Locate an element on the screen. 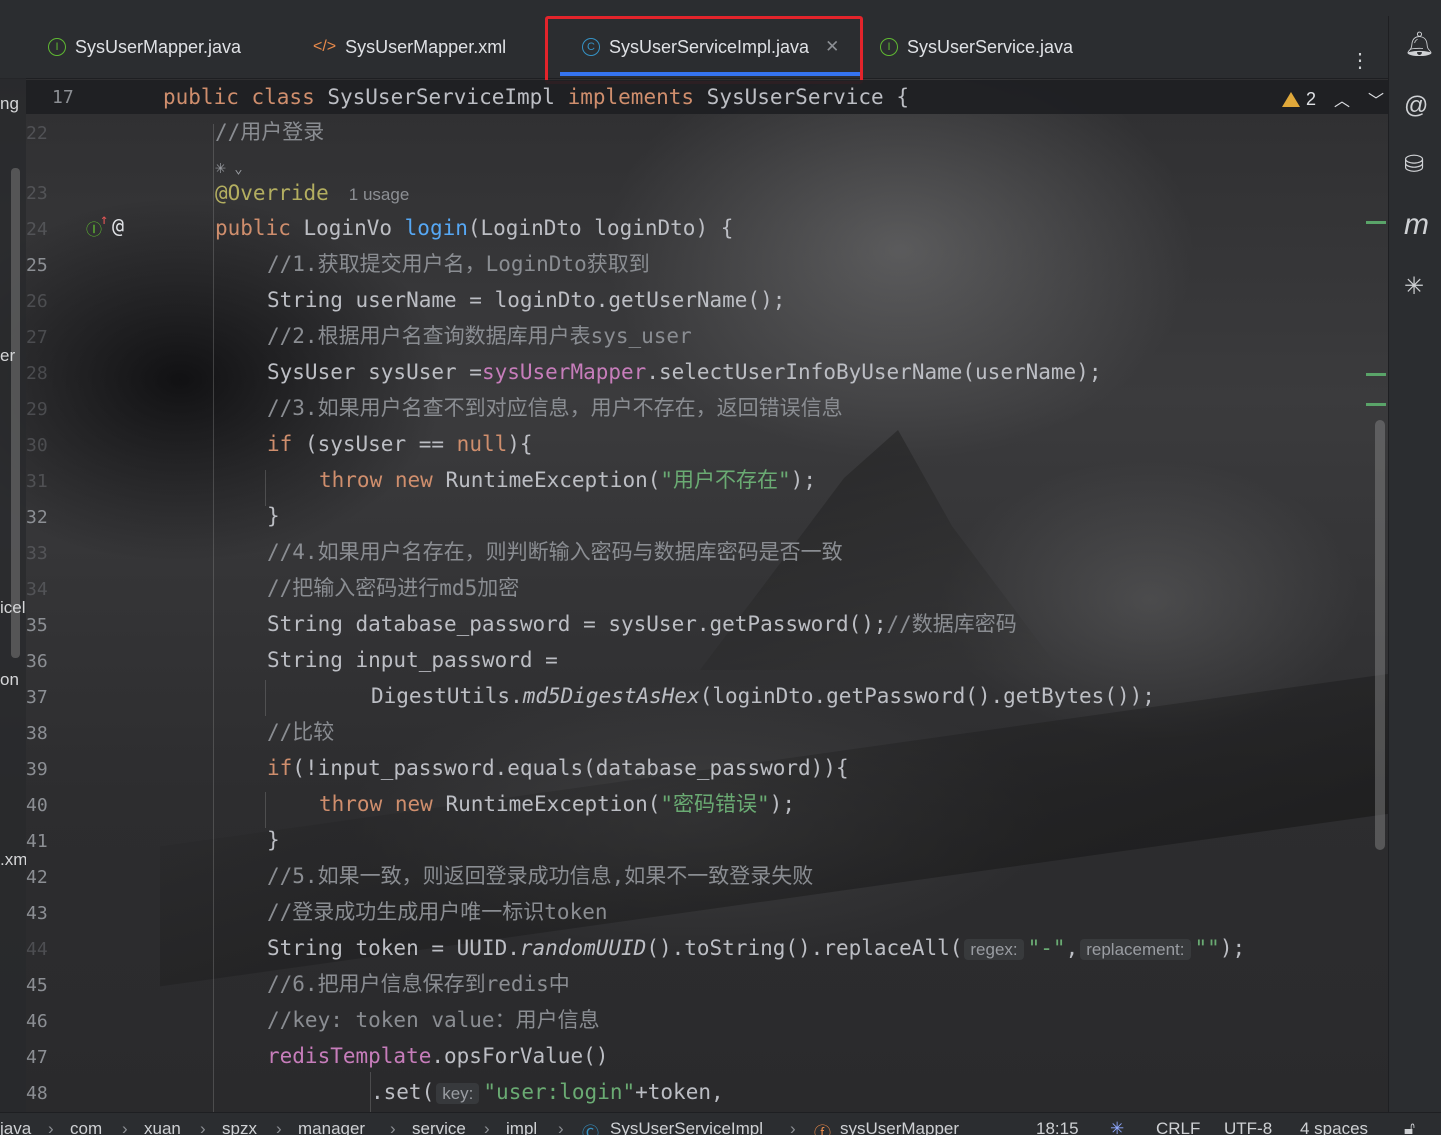 This screenshot has height=1135, width=1441. code-line-43: //登录成功生成用户唯一标识token is located at coordinates (437, 912).